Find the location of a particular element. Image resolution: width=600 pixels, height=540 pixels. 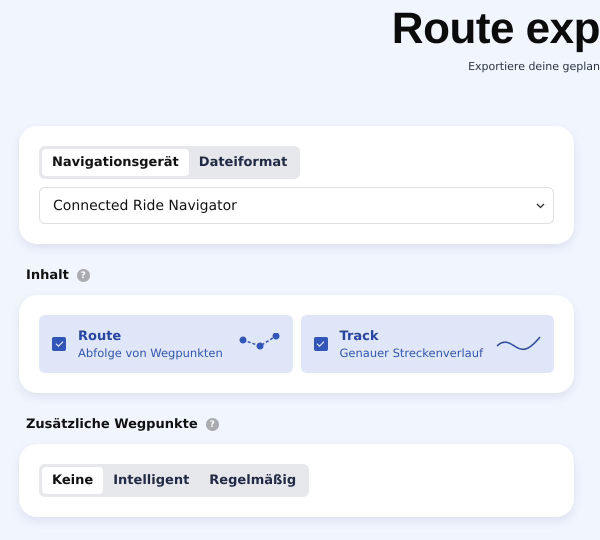

device-select: Connected Ride Navigator is located at coordinates (296, 205).